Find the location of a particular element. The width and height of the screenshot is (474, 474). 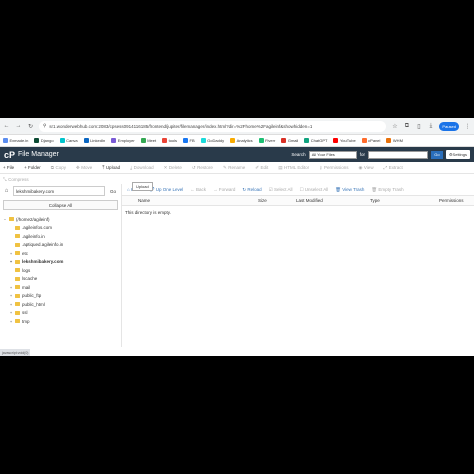

column-header-permissions: Permissions is located at coordinates (451, 200).